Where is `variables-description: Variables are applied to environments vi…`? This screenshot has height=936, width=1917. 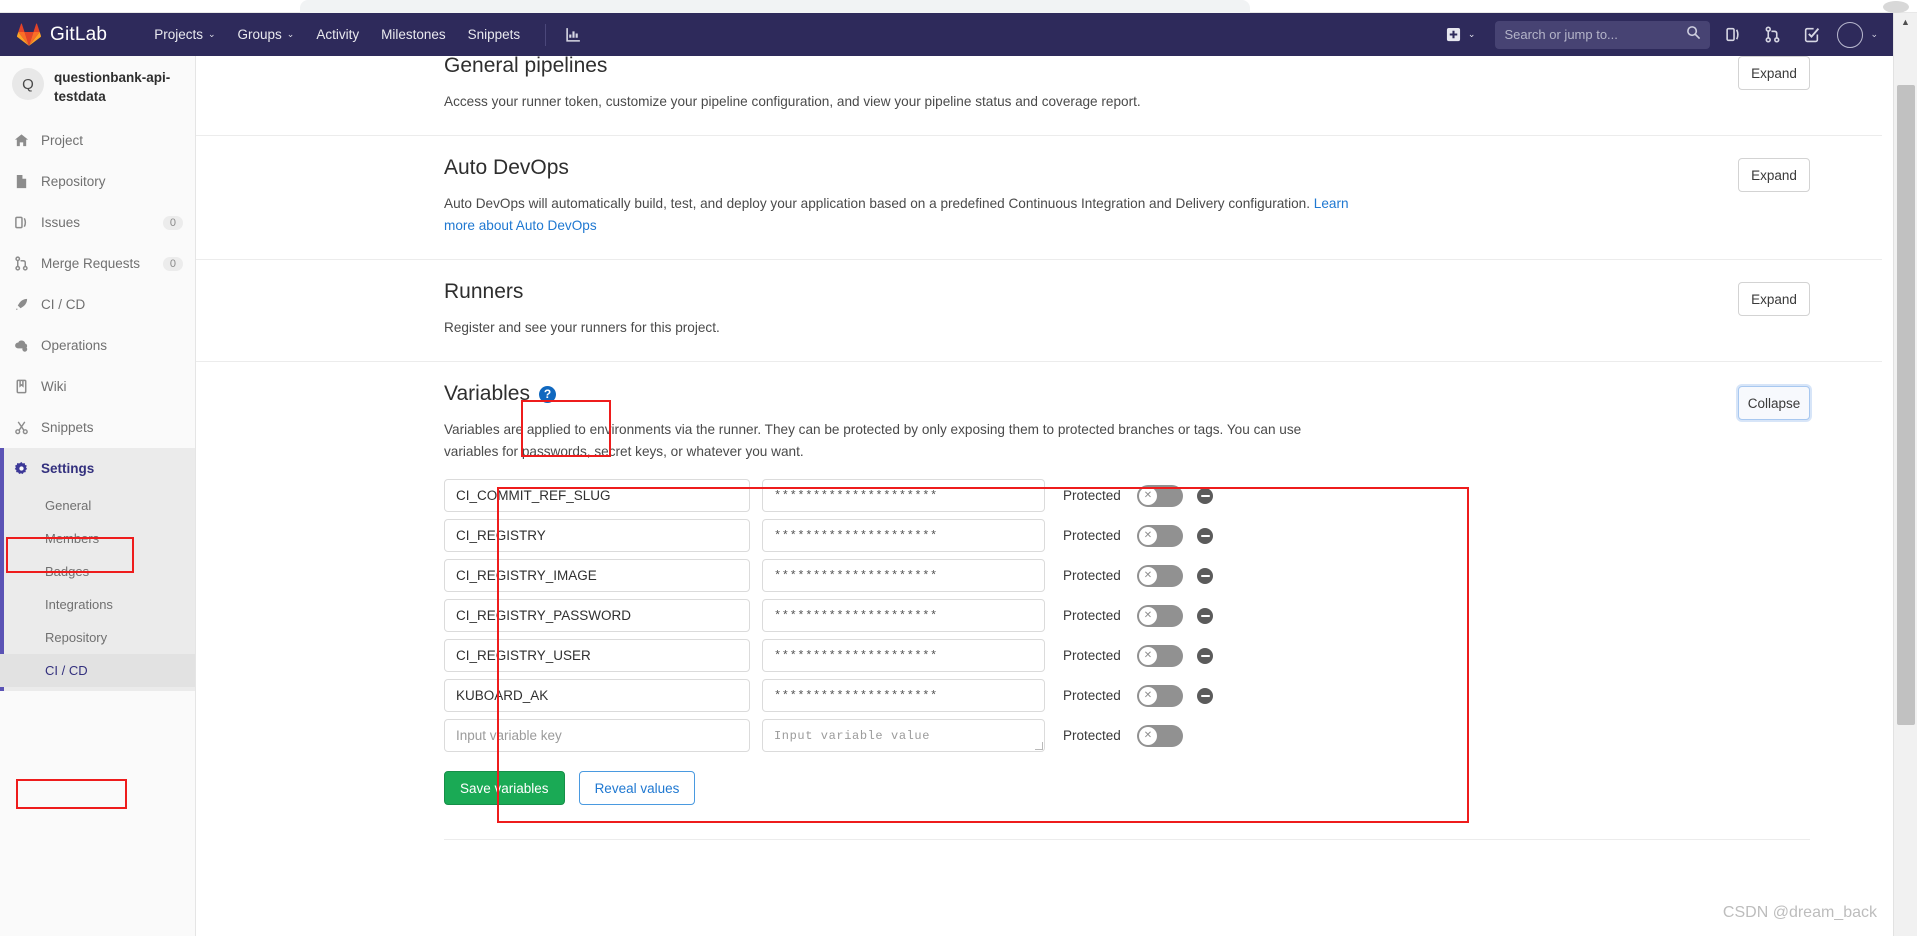
variables-description: Variables are applied to environments vi… is located at coordinates (873, 440).